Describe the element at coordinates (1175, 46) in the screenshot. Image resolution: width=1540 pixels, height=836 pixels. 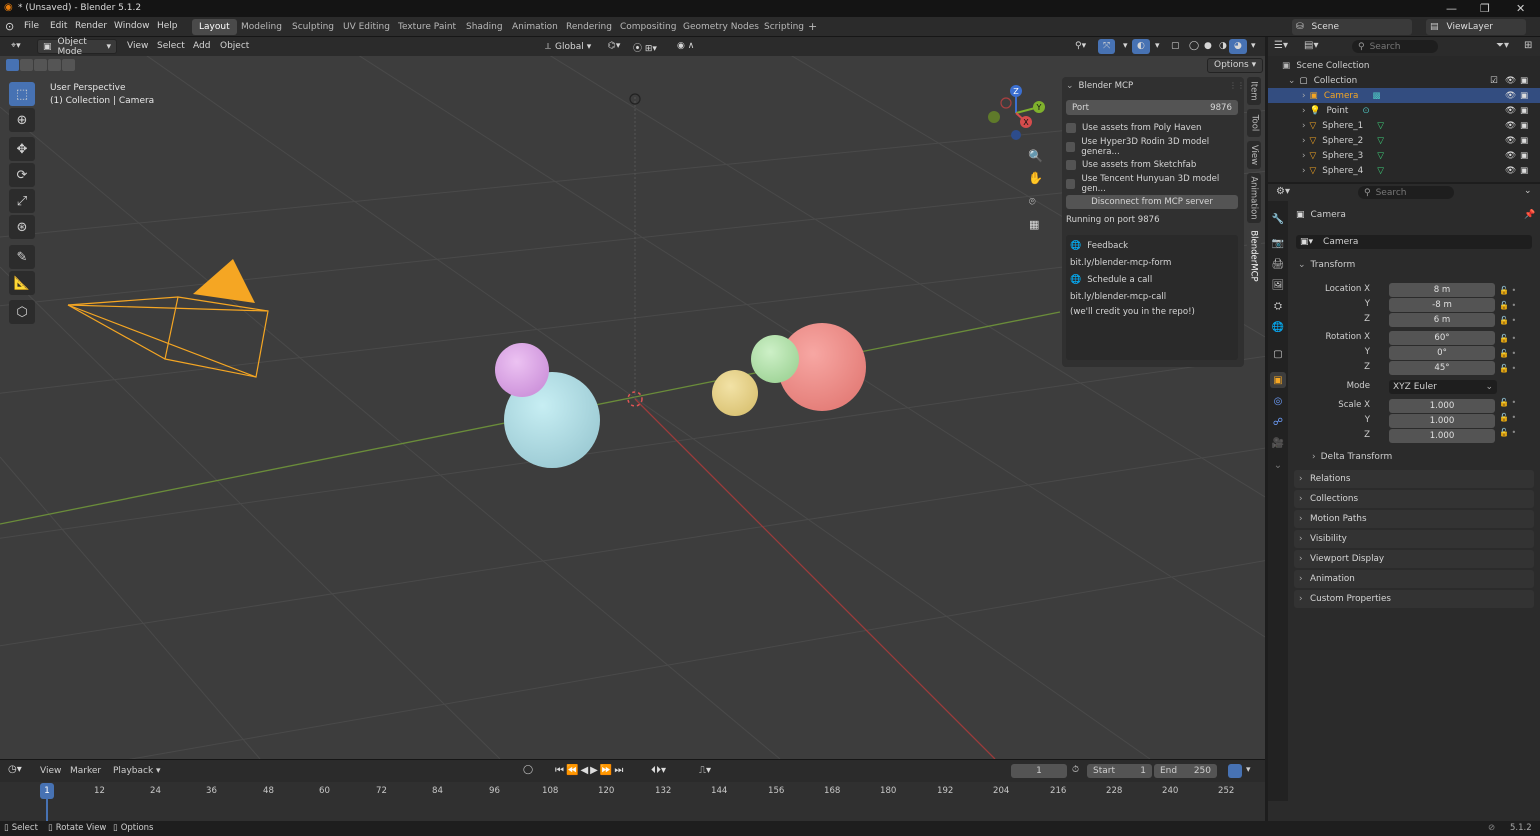
I see `xray-icon: ▢` at that location.